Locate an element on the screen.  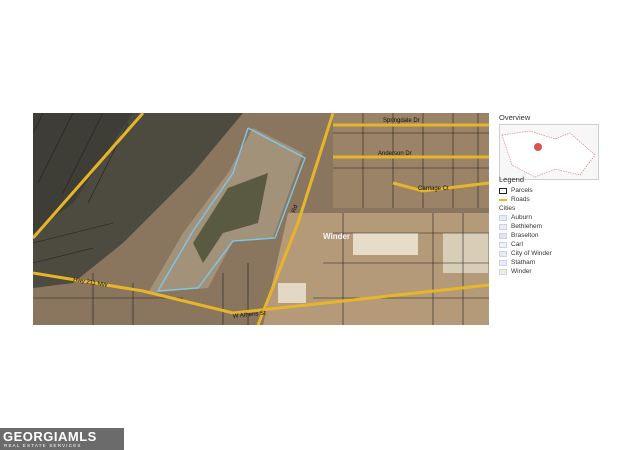
legend-label-city: Auburn is located at coordinates (521, 217).